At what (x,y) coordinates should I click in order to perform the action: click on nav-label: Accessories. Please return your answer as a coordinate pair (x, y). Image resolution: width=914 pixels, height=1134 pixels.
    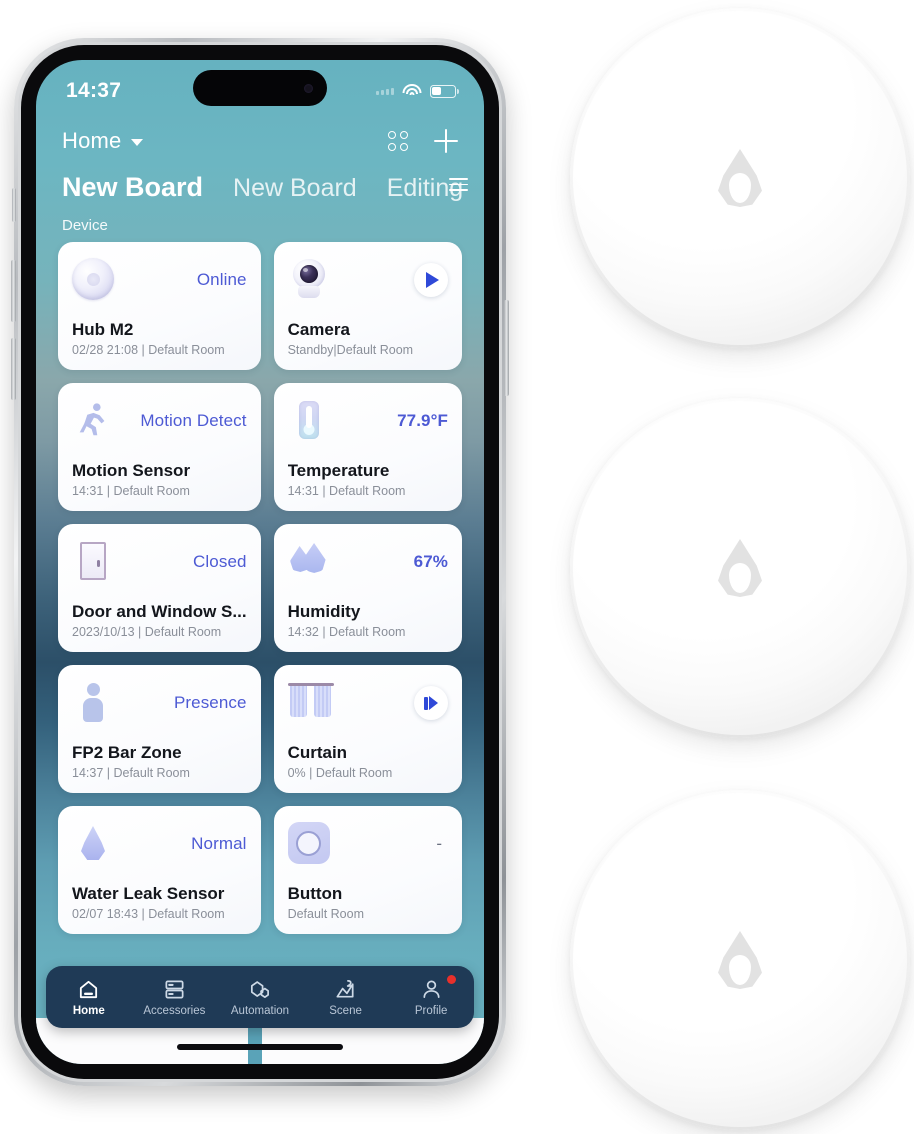
    Looking at the image, I should click on (174, 1011).